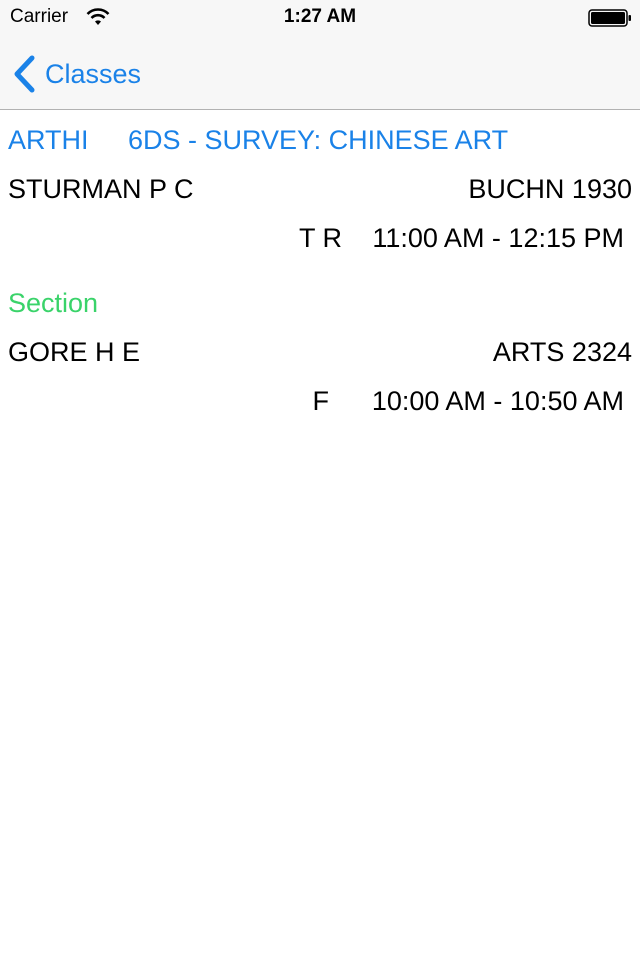 The width and height of the screenshot is (640, 960). What do you see at coordinates (550, 189) in the screenshot?
I see `course-location: BUCHN 1930` at bounding box center [550, 189].